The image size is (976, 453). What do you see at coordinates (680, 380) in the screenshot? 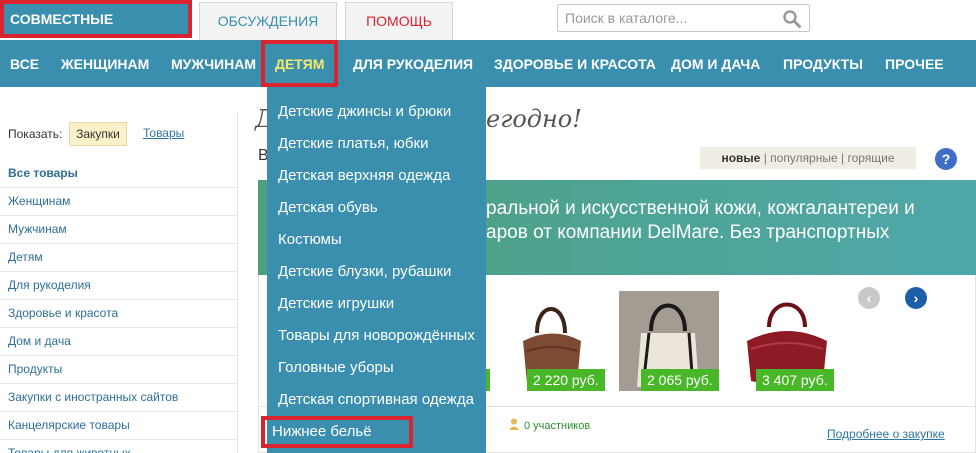
I see `price-badge: 2 065 руб.` at bounding box center [680, 380].